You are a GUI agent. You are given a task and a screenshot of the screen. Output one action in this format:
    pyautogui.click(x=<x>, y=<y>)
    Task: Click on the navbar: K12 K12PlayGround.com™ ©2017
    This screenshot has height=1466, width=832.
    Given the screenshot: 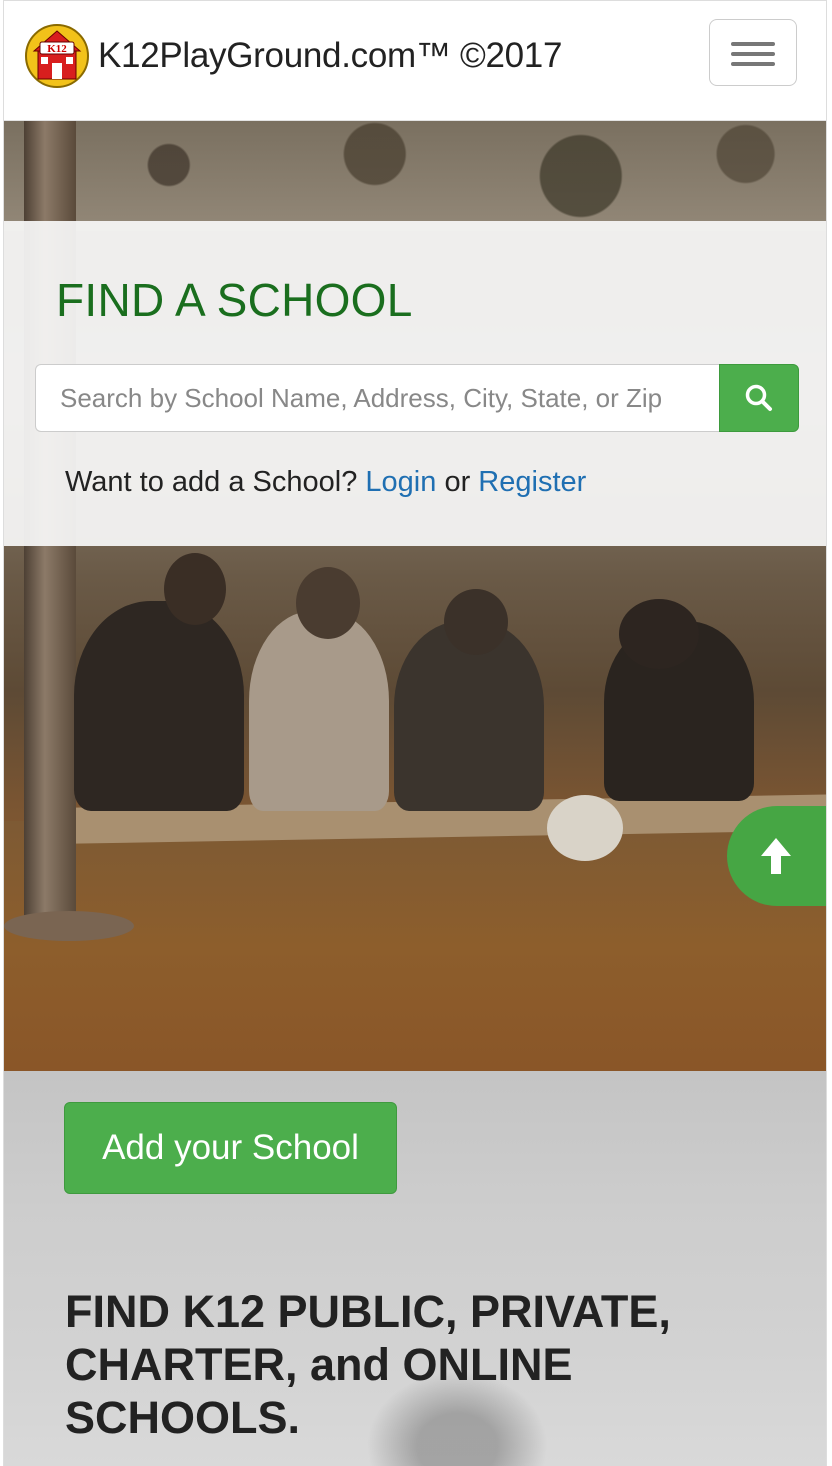 What is the action you would take?
    pyautogui.click(x=415, y=60)
    